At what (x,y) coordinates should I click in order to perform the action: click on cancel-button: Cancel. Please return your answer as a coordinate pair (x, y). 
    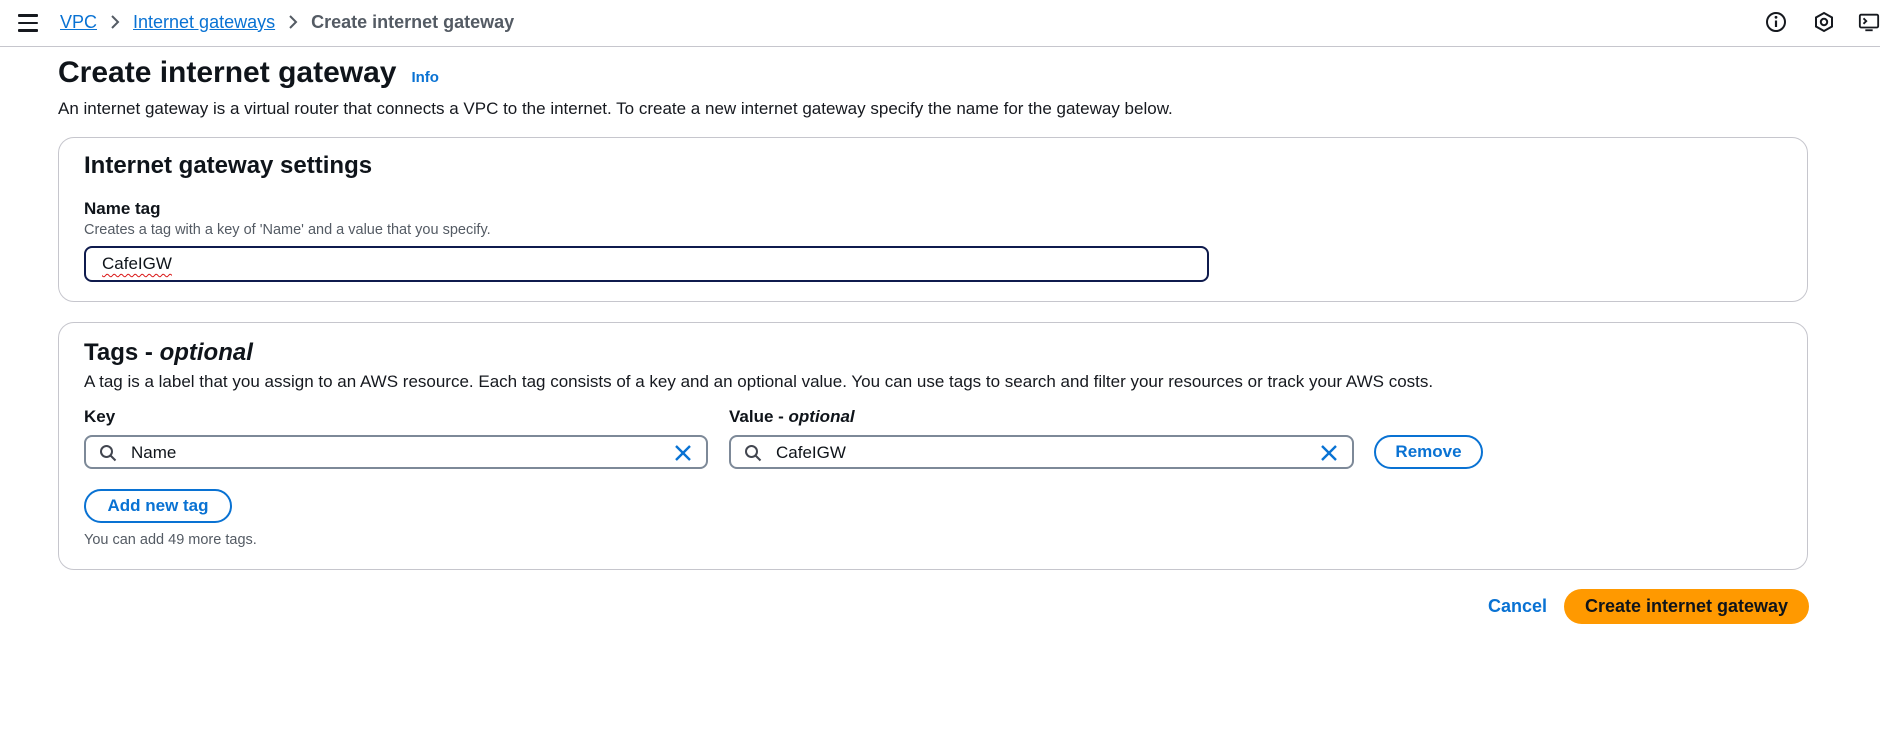
    Looking at the image, I should click on (1517, 606).